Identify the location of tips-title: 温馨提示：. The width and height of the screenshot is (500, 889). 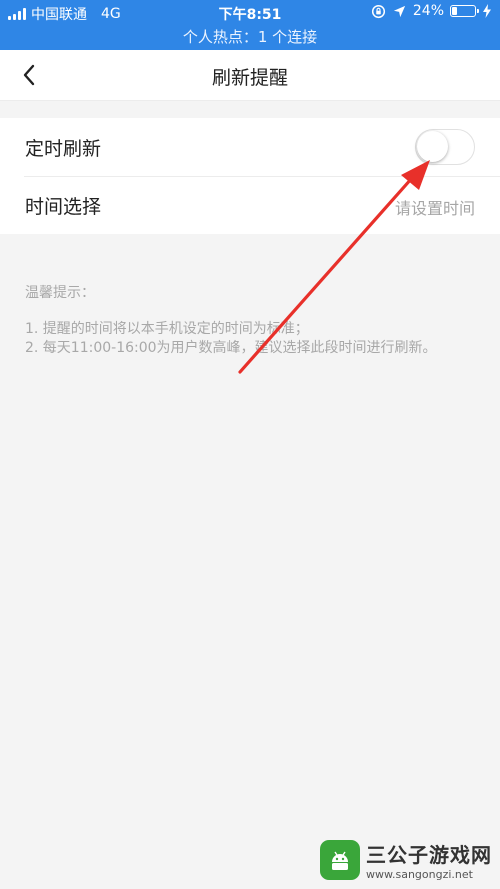
(60, 293).